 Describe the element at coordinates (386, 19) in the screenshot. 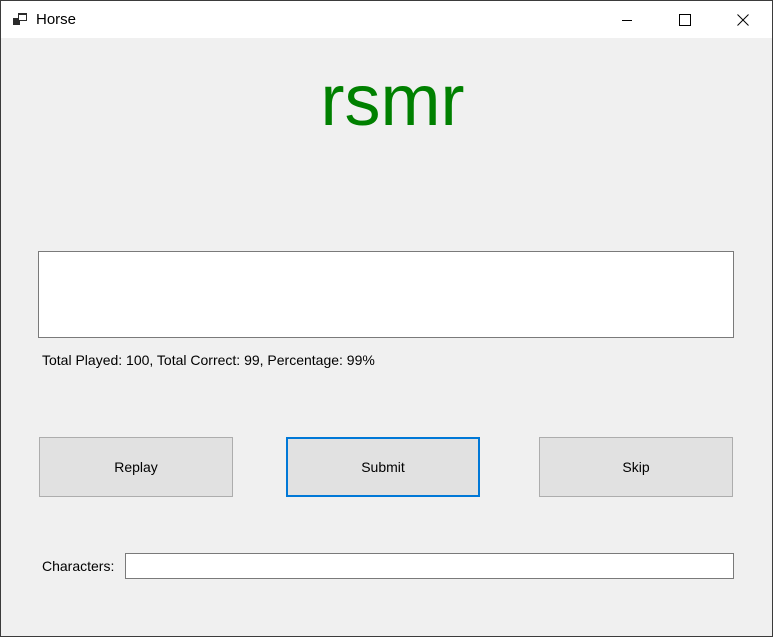

I see `title-bar: Horse` at that location.